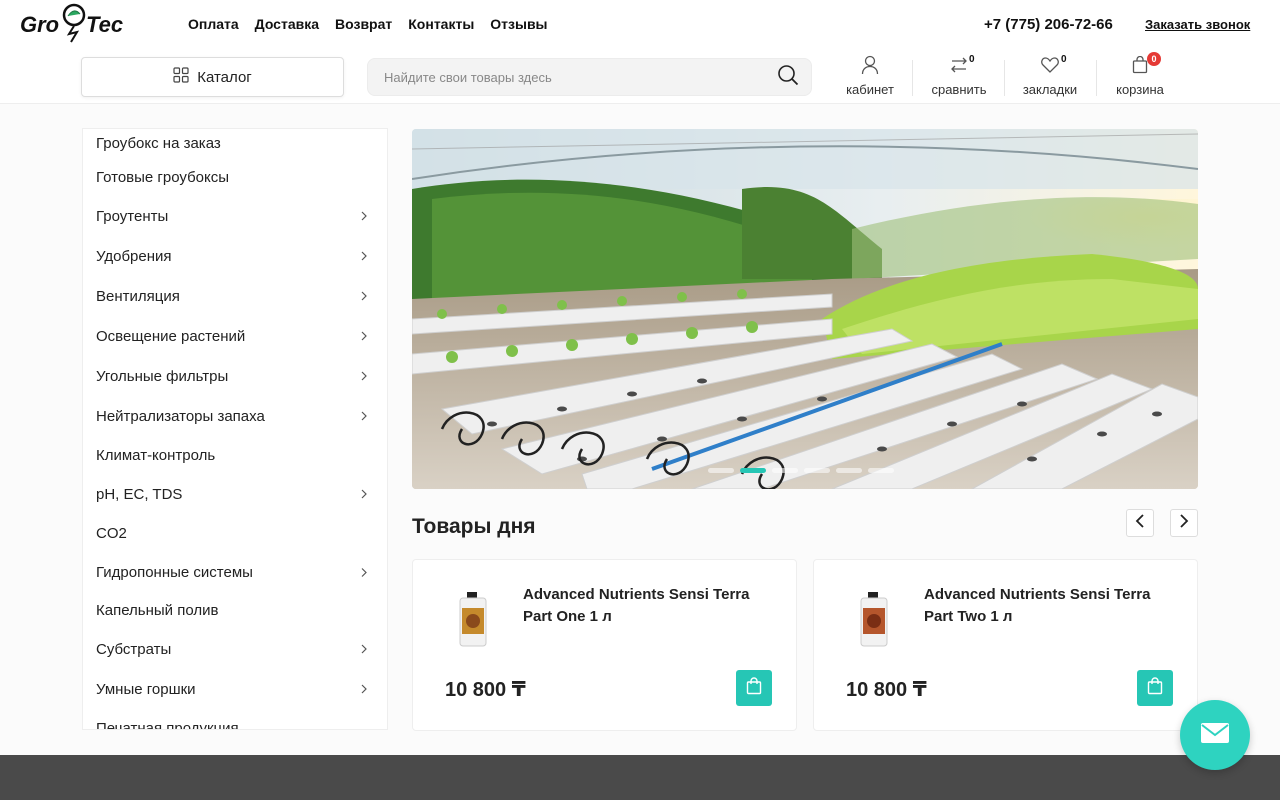 This screenshot has height=800, width=1280. I want to click on logo-text-right: Tec, so click(104, 24).